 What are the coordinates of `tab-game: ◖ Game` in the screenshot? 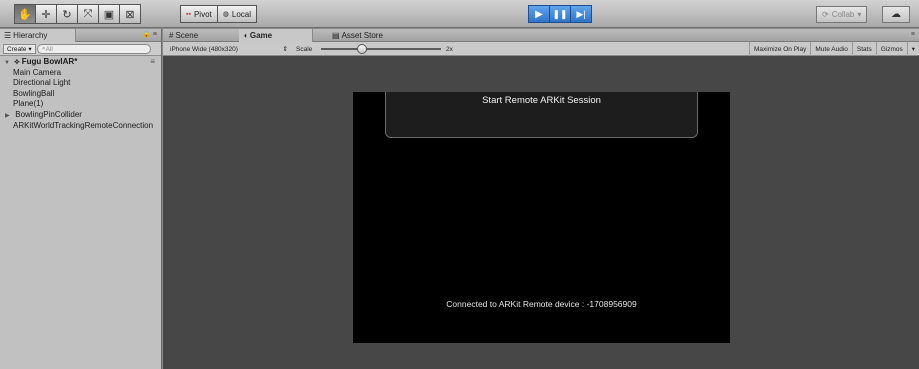 It's located at (276, 35).